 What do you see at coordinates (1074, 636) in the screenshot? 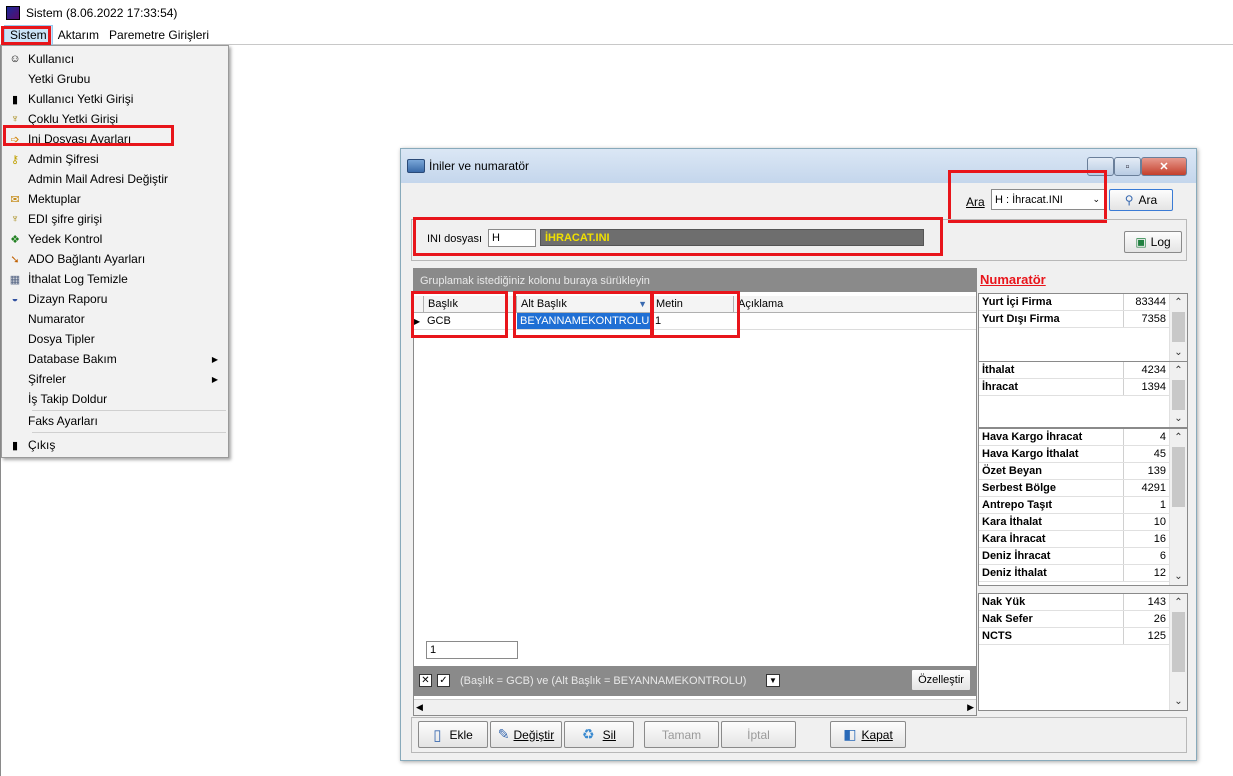
I see `numarator-row: NCTS 125` at bounding box center [1074, 636].